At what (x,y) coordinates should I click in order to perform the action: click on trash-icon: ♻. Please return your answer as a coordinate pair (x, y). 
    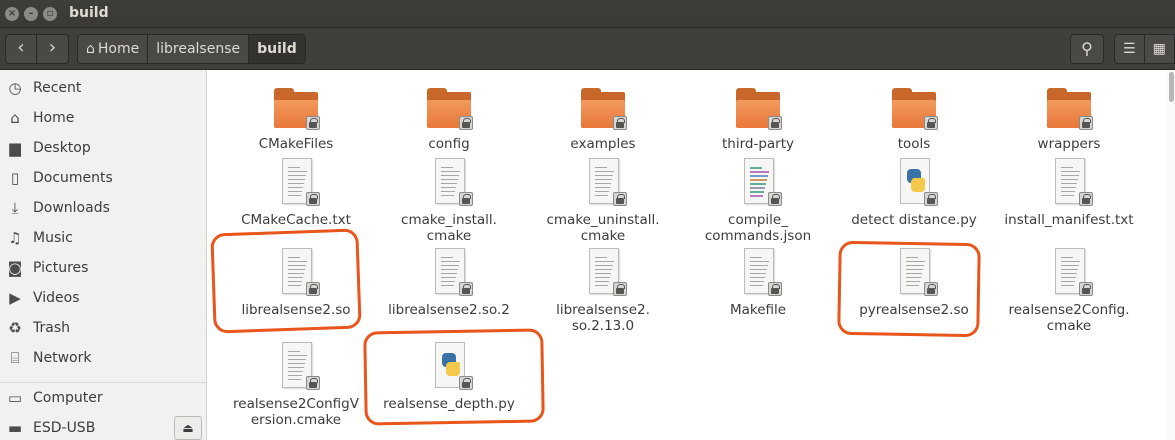
    Looking at the image, I should click on (15, 328).